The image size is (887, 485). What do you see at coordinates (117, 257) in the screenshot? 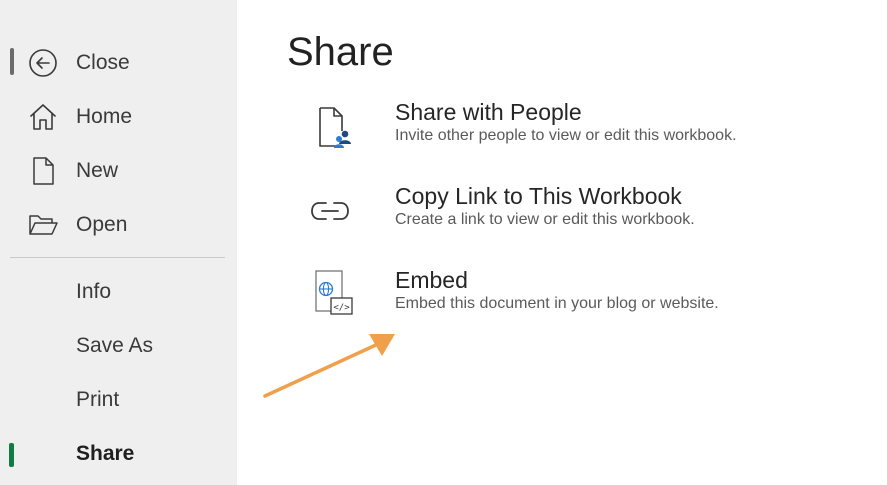
I see `sidebar-divider` at bounding box center [117, 257].